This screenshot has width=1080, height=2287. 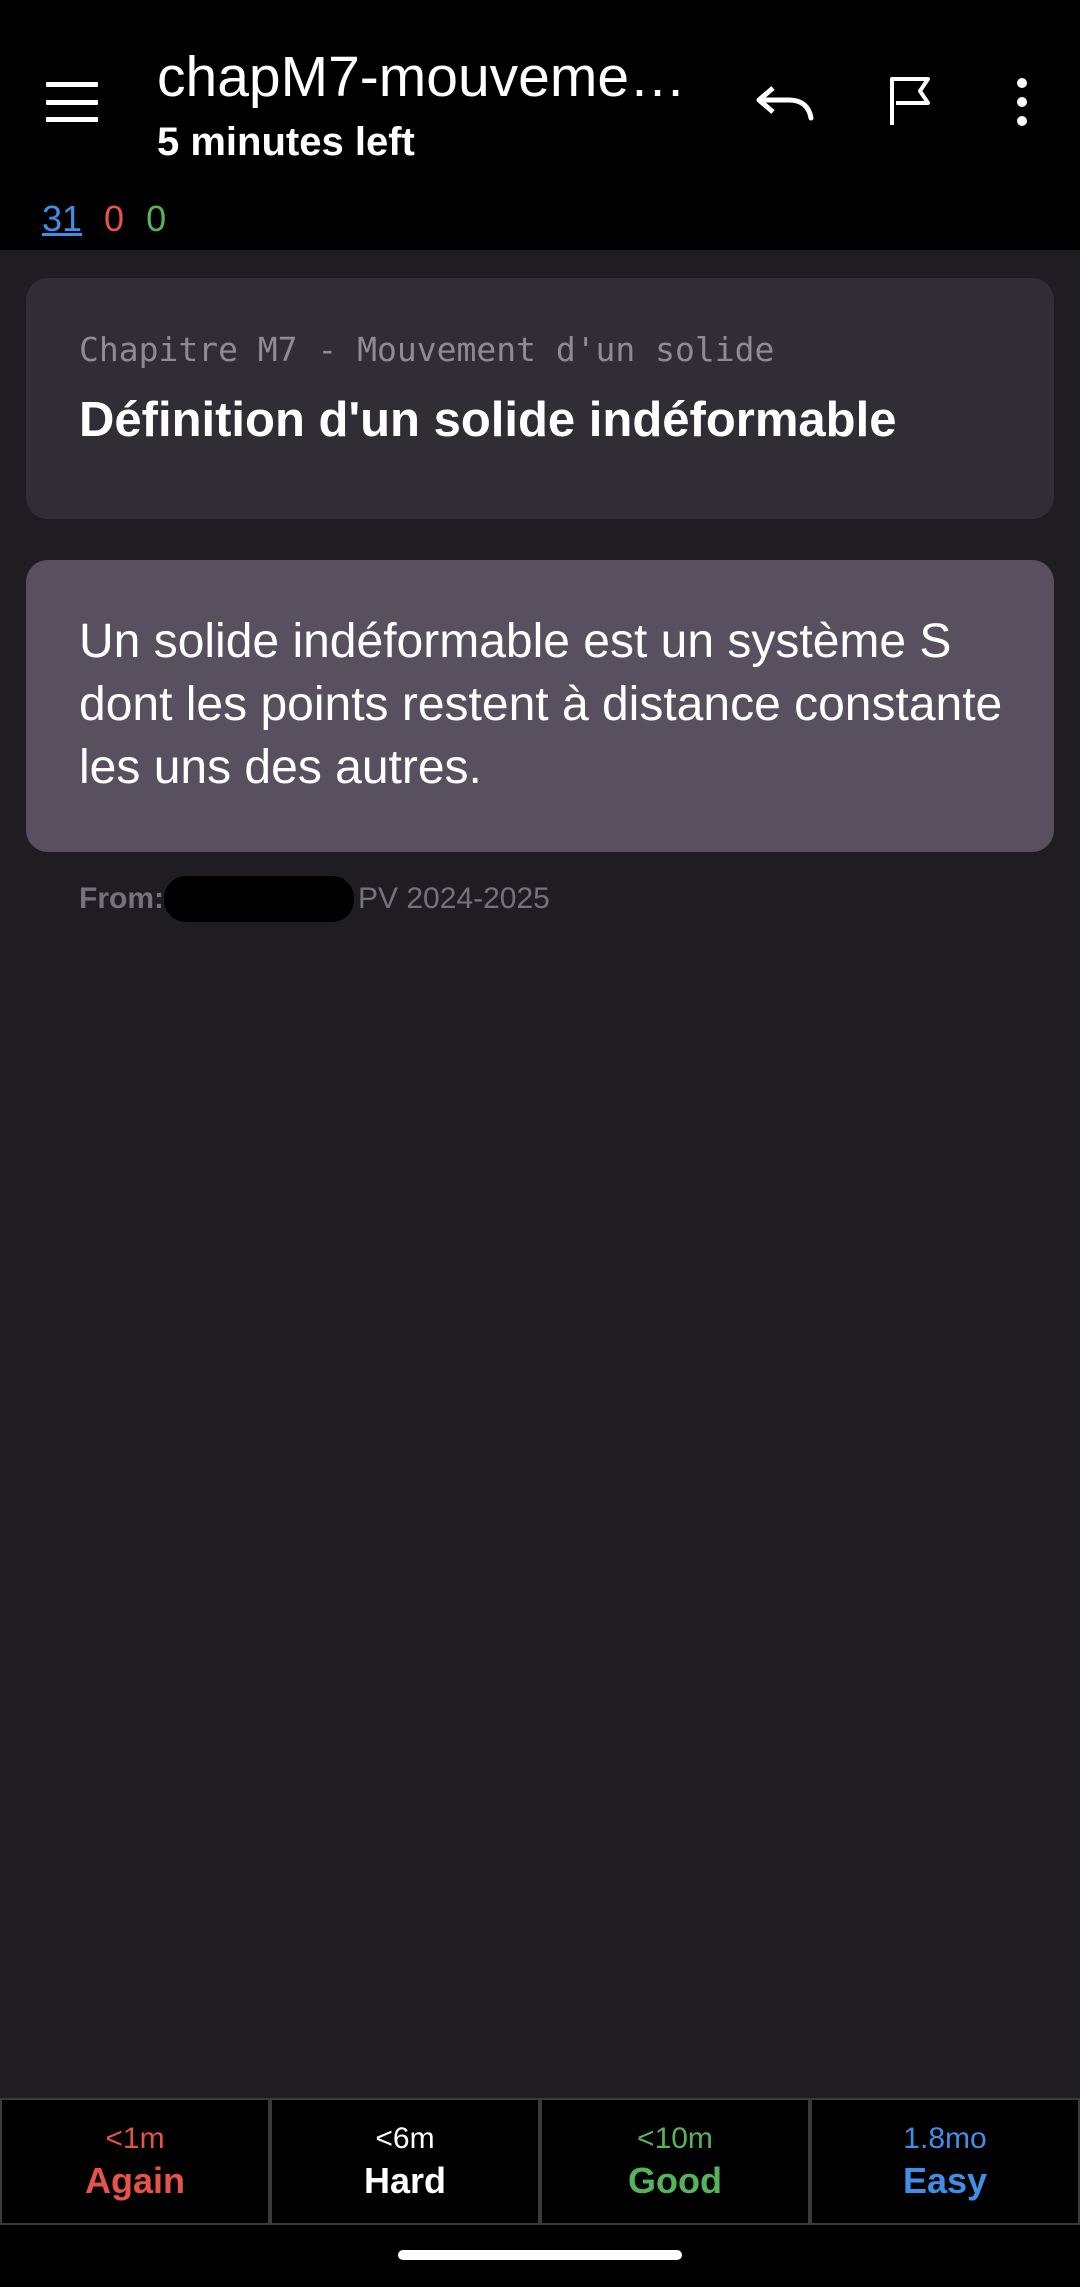 What do you see at coordinates (114, 218) in the screenshot?
I see `learning-count: 0` at bounding box center [114, 218].